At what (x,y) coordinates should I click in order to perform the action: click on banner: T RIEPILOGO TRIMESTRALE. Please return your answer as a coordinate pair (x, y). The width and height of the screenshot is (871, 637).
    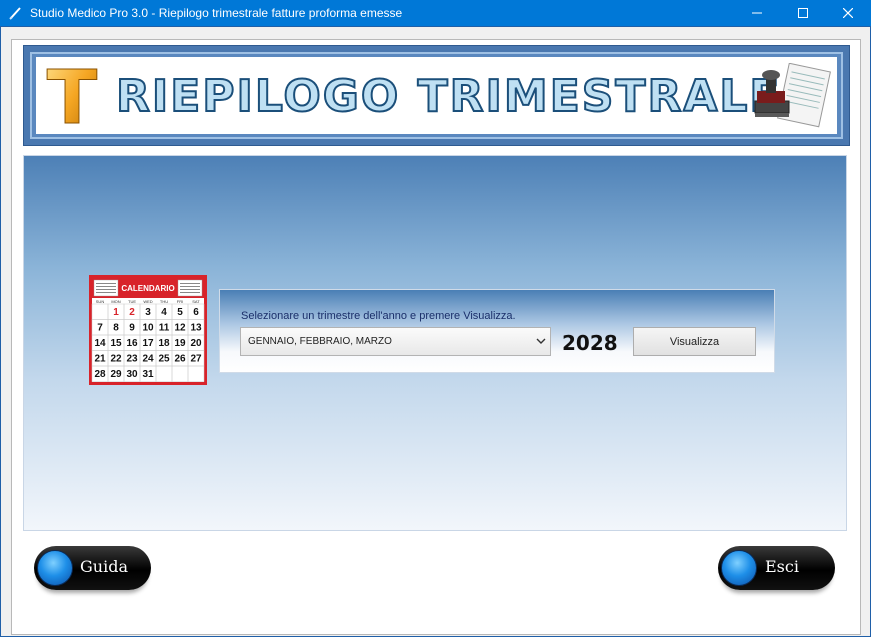
    Looking at the image, I should click on (436, 95).